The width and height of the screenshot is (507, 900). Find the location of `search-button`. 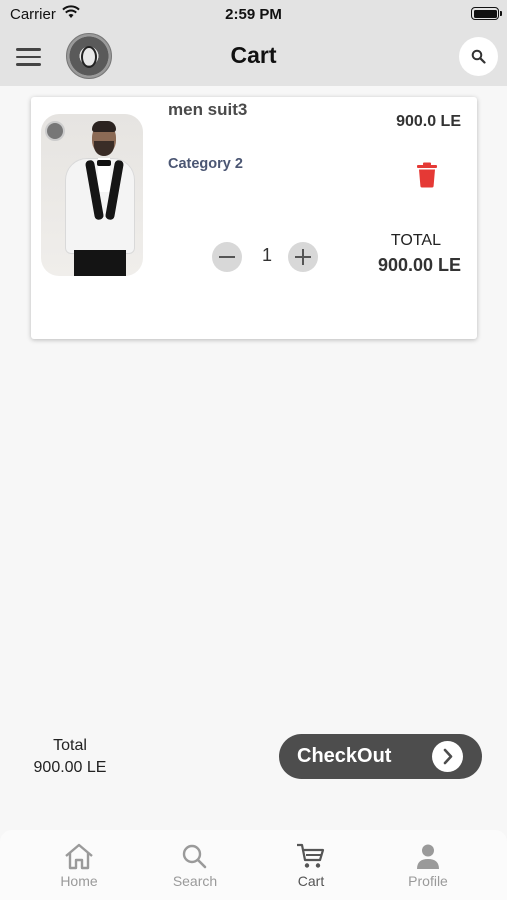

search-button is located at coordinates (478, 56).